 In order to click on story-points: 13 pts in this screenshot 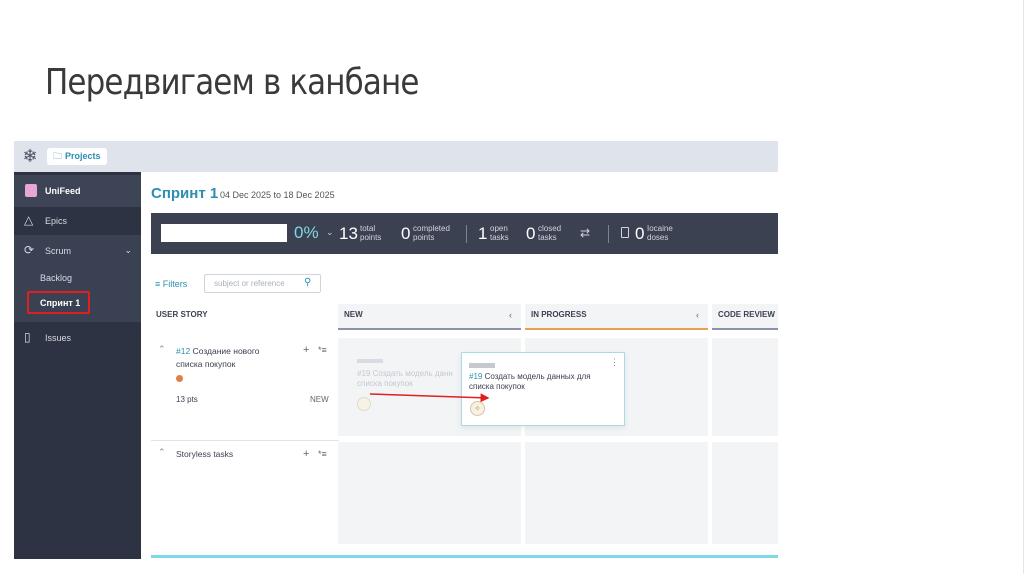, I will do `click(187, 399)`.